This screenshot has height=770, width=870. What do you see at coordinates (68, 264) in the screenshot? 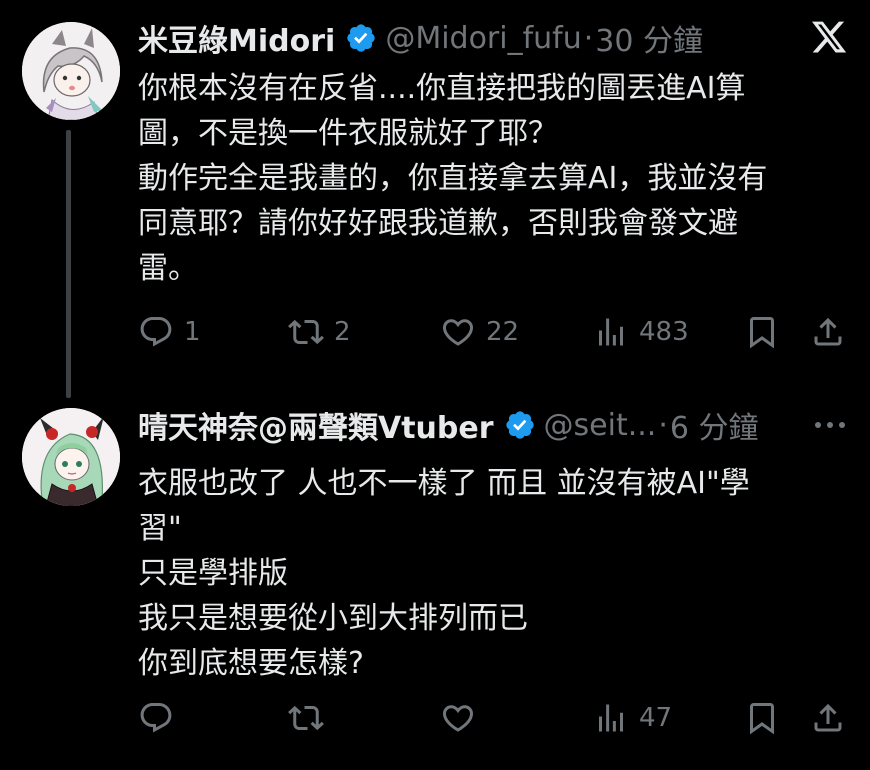
I see `thread-connector-line` at bounding box center [68, 264].